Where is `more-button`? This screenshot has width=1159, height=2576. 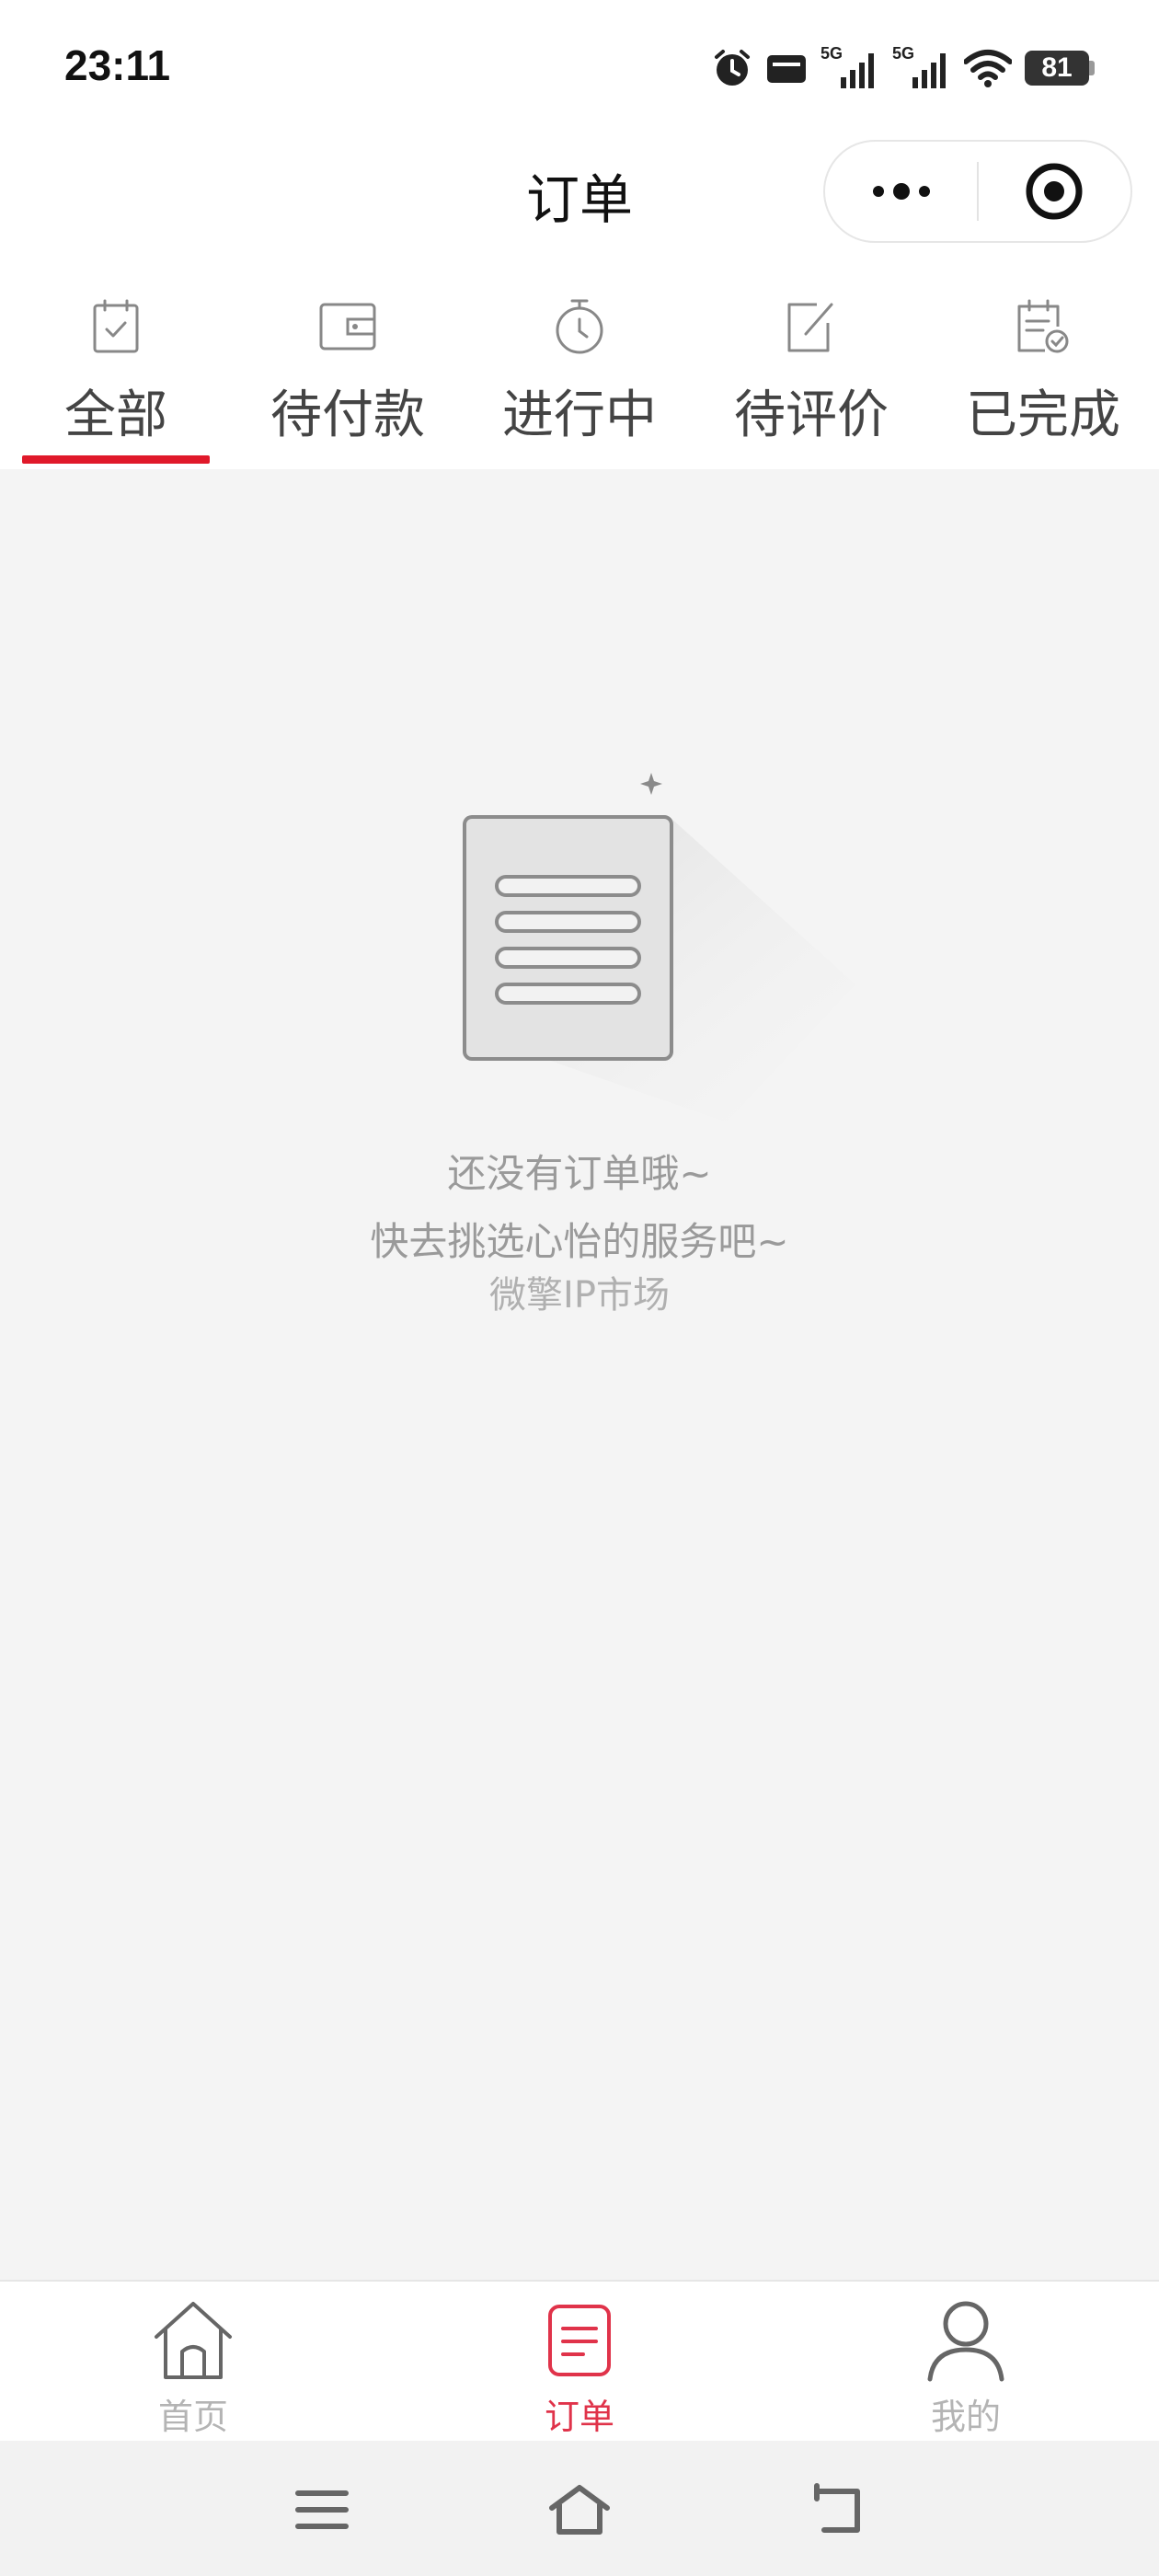
more-button is located at coordinates (901, 191).